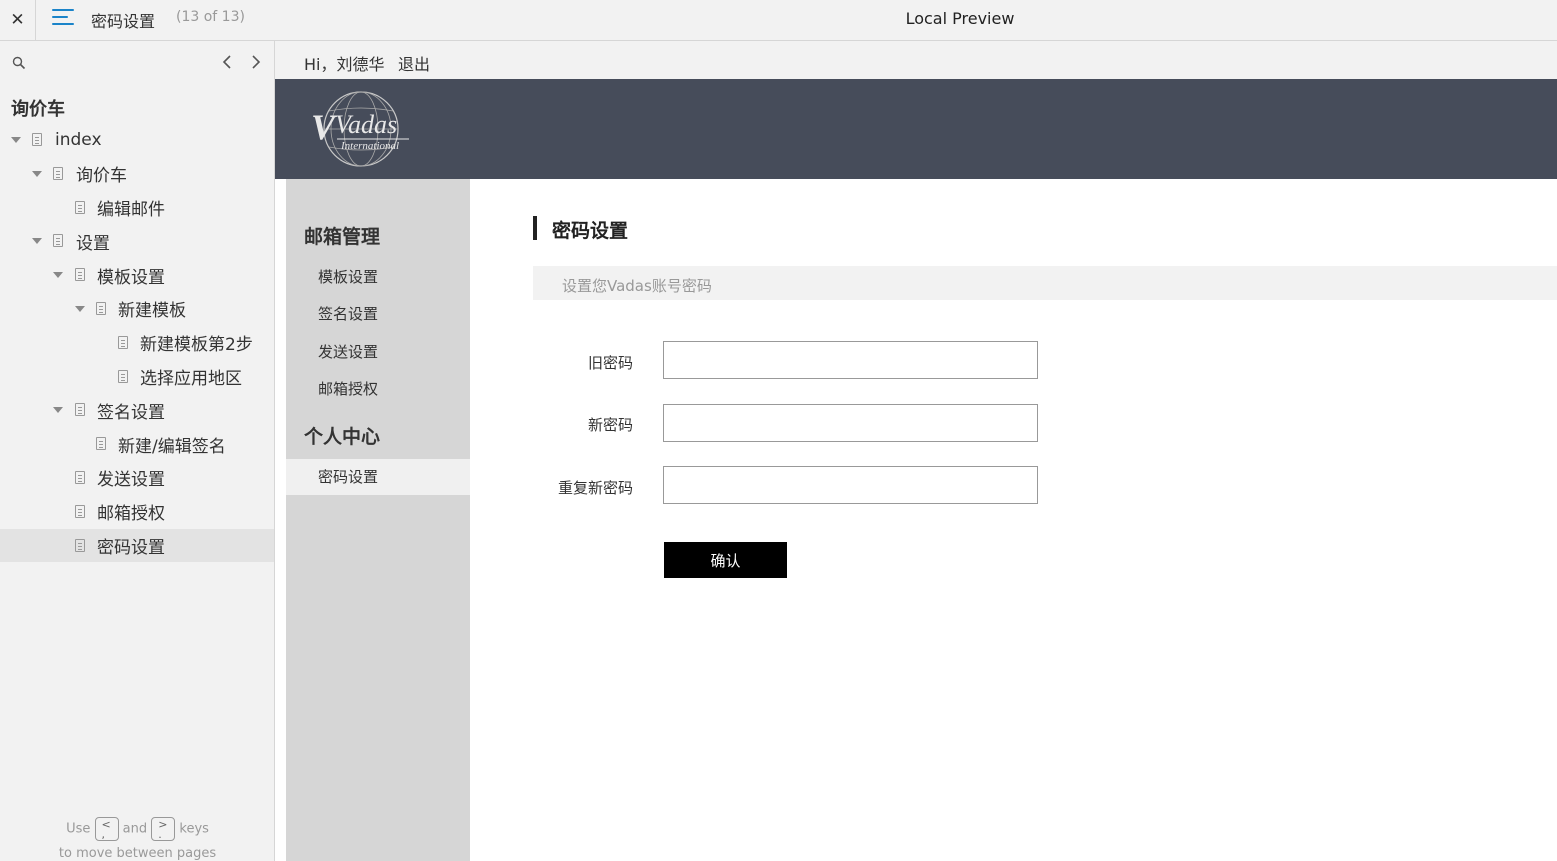  I want to click on greeting: Hi，刘德华, so click(344, 64).